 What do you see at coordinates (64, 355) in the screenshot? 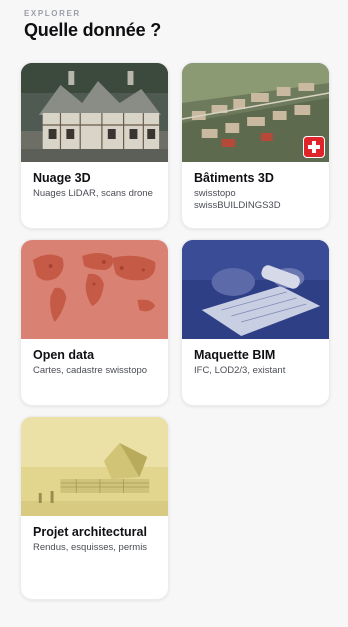
I see `card-title: Open data` at bounding box center [64, 355].